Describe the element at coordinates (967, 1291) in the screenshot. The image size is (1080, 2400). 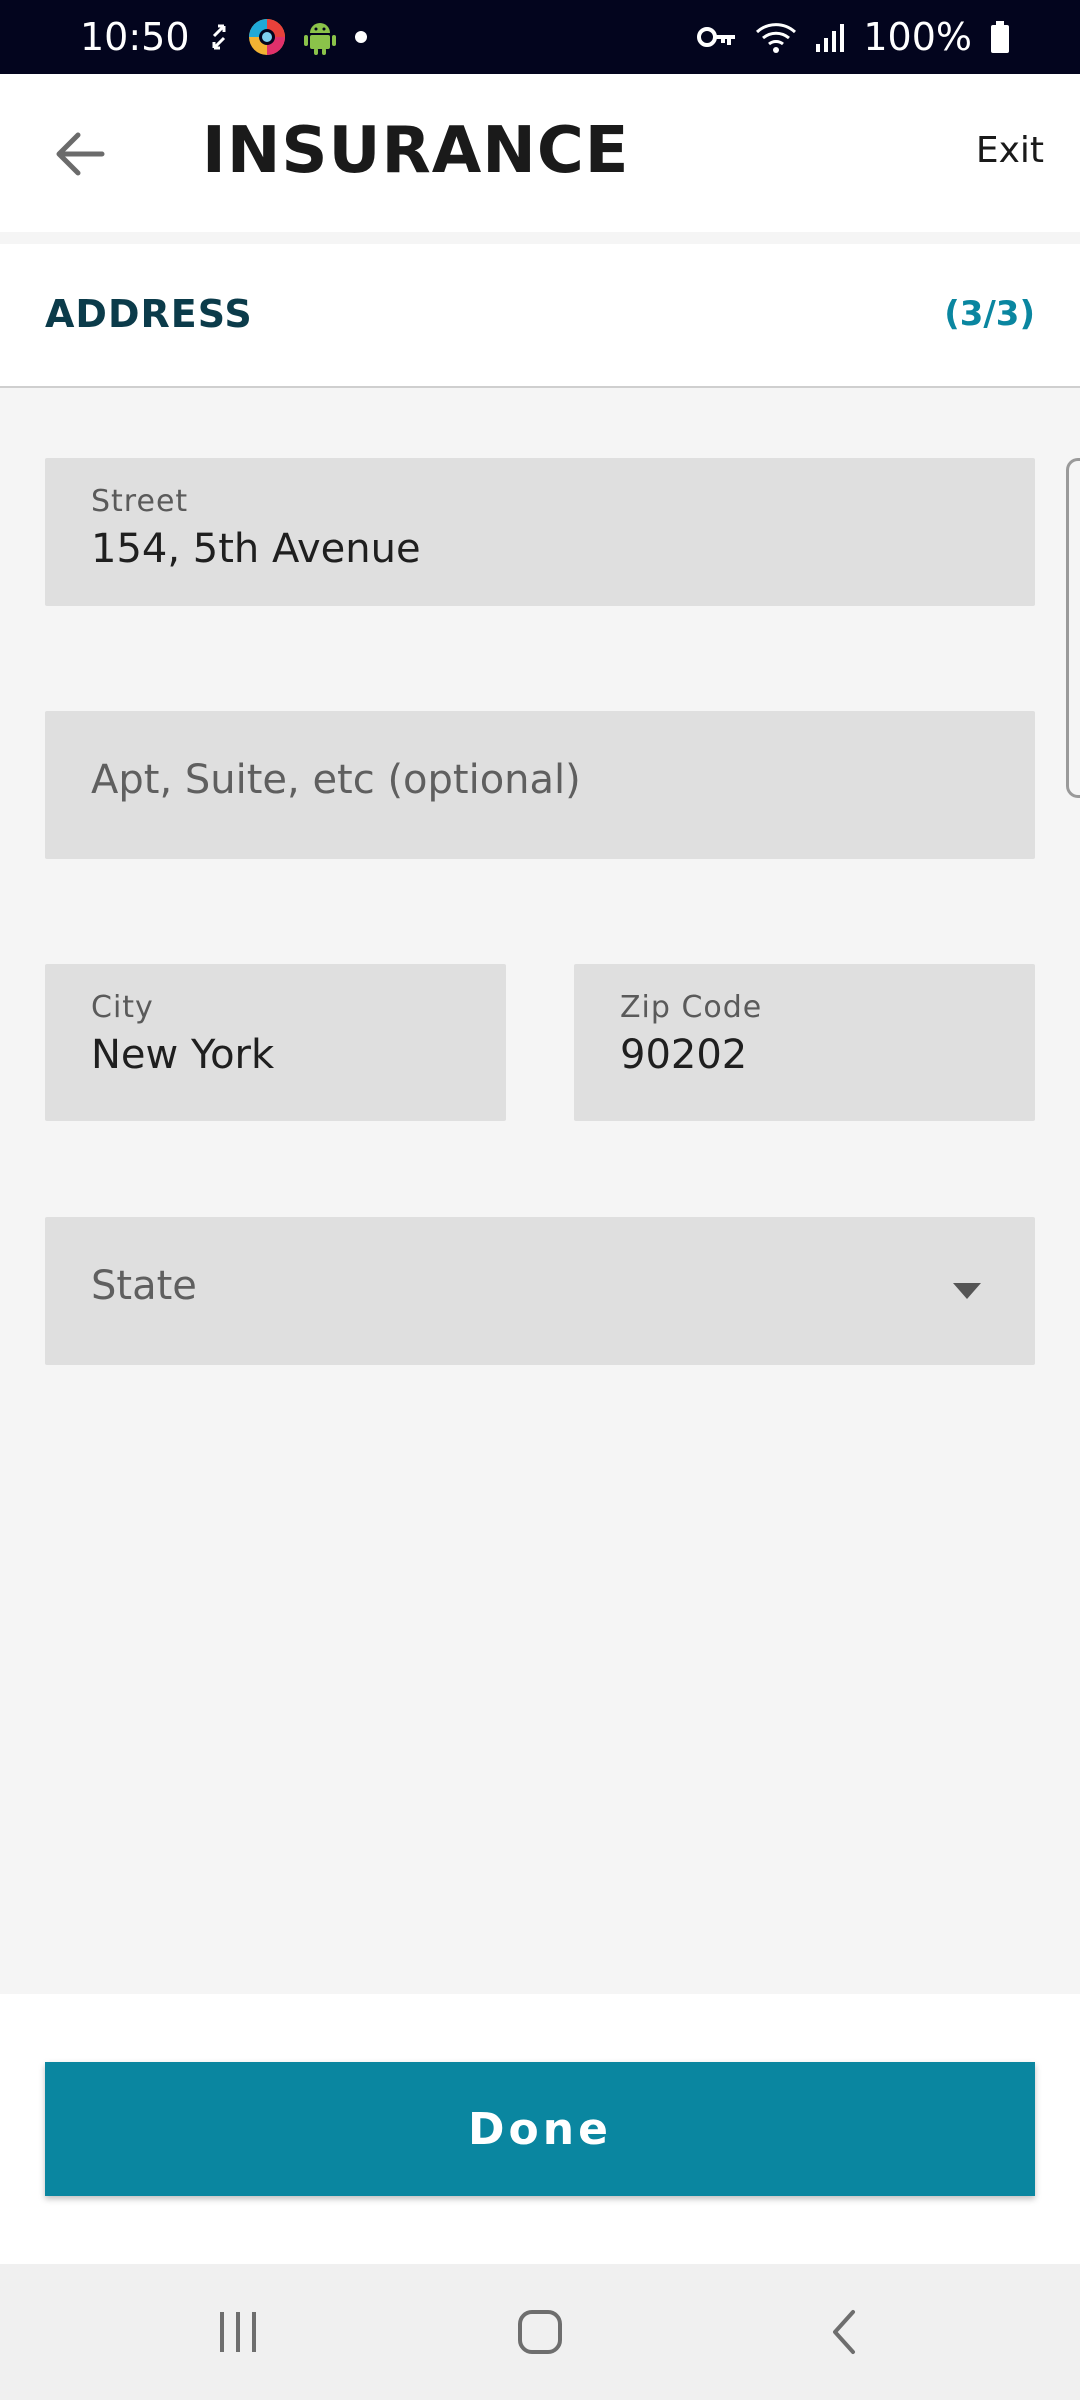
I see `caret-down-icon` at that location.